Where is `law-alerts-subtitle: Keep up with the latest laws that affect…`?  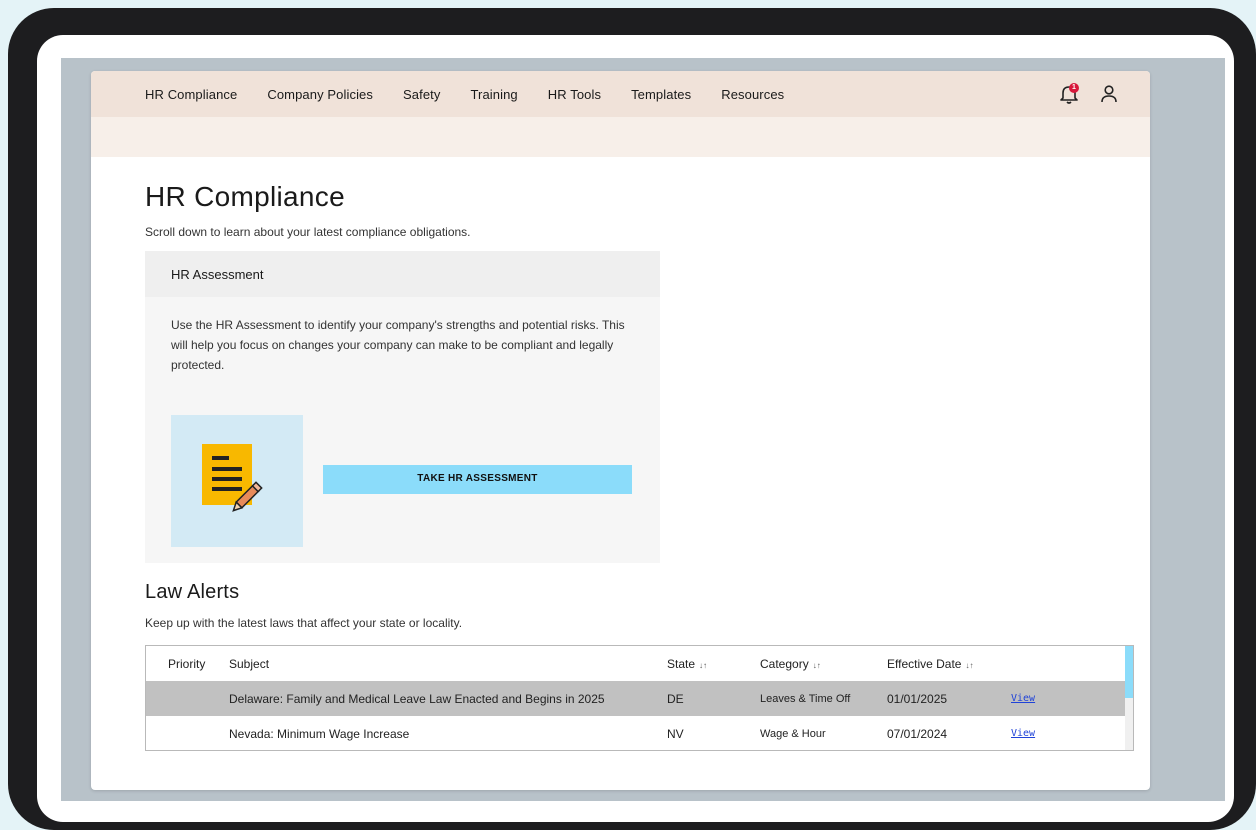
law-alerts-subtitle: Keep up with the latest laws that affect… is located at coordinates (304, 623).